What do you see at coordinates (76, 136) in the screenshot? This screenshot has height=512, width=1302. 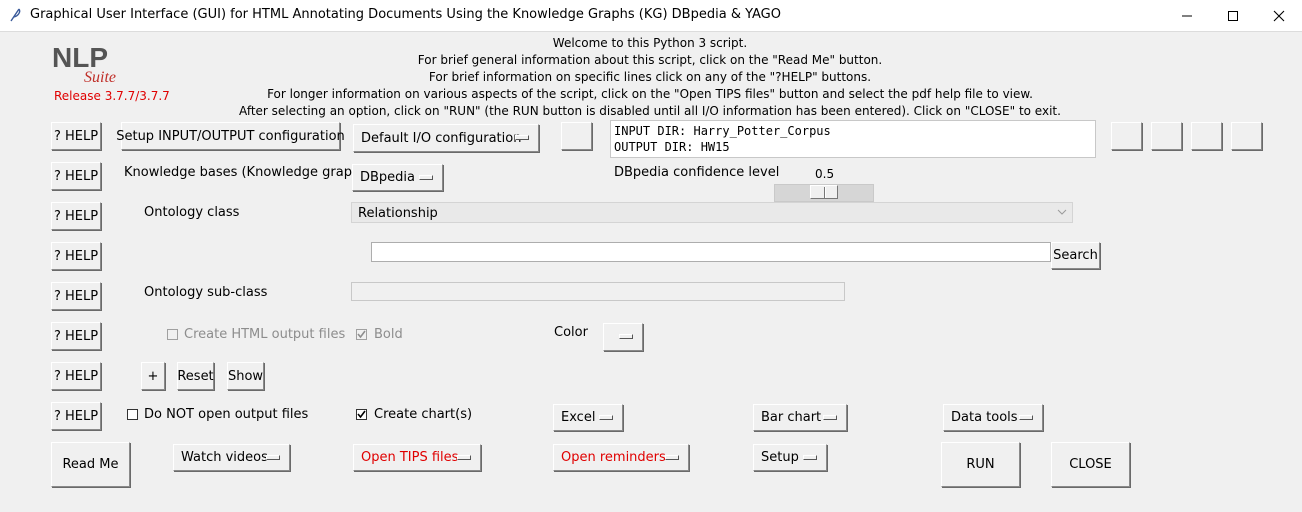 I see `help-button-io: ? HELP` at bounding box center [76, 136].